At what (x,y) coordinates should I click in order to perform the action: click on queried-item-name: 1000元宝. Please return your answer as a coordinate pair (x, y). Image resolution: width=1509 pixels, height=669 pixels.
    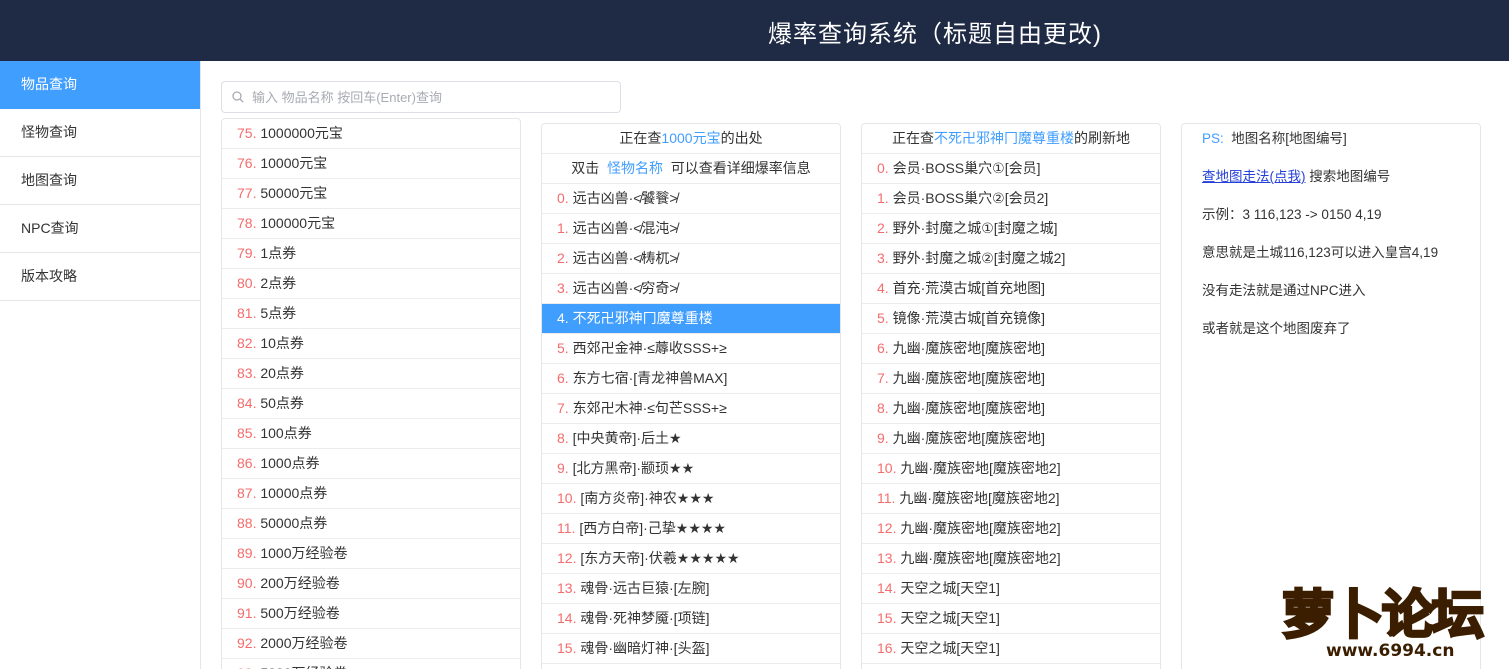
    Looking at the image, I should click on (691, 138).